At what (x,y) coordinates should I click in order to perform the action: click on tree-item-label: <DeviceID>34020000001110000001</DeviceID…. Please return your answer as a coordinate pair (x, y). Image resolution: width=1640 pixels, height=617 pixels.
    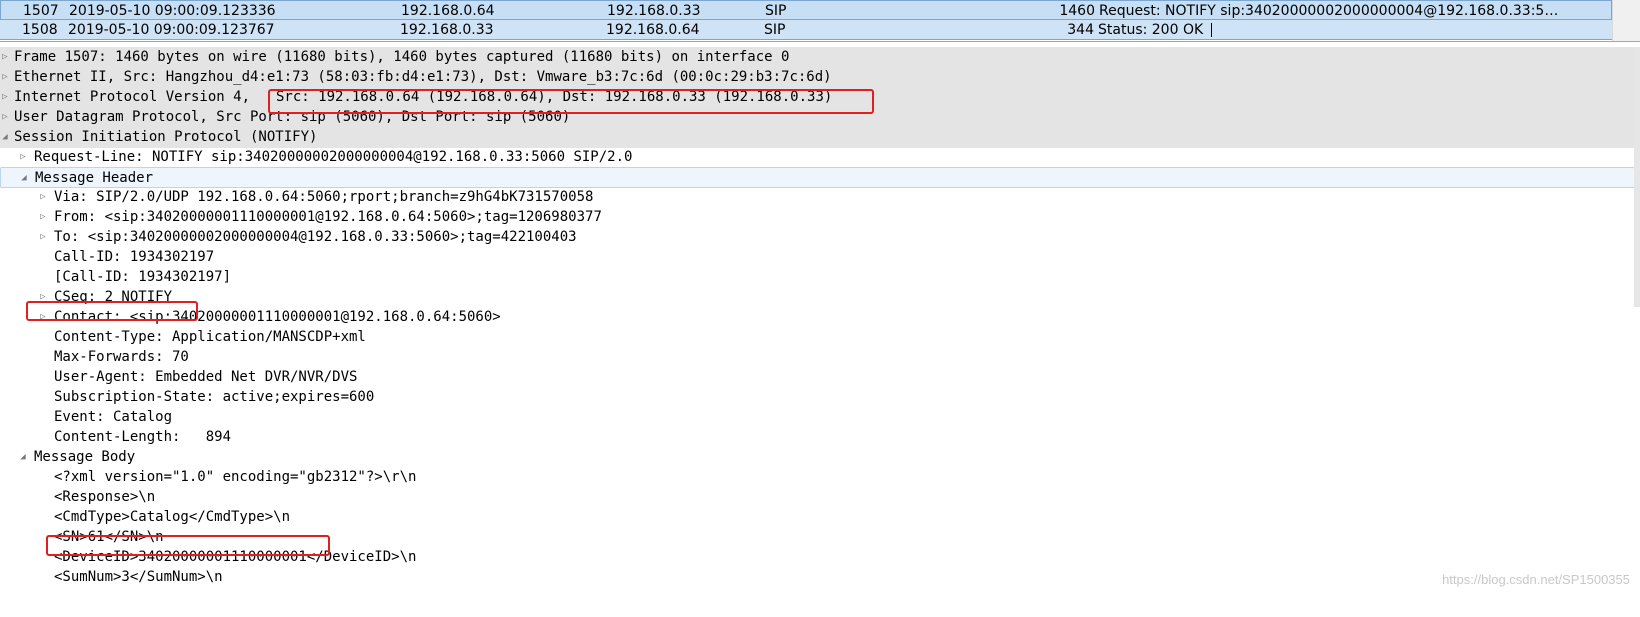
    Looking at the image, I should click on (235, 557).